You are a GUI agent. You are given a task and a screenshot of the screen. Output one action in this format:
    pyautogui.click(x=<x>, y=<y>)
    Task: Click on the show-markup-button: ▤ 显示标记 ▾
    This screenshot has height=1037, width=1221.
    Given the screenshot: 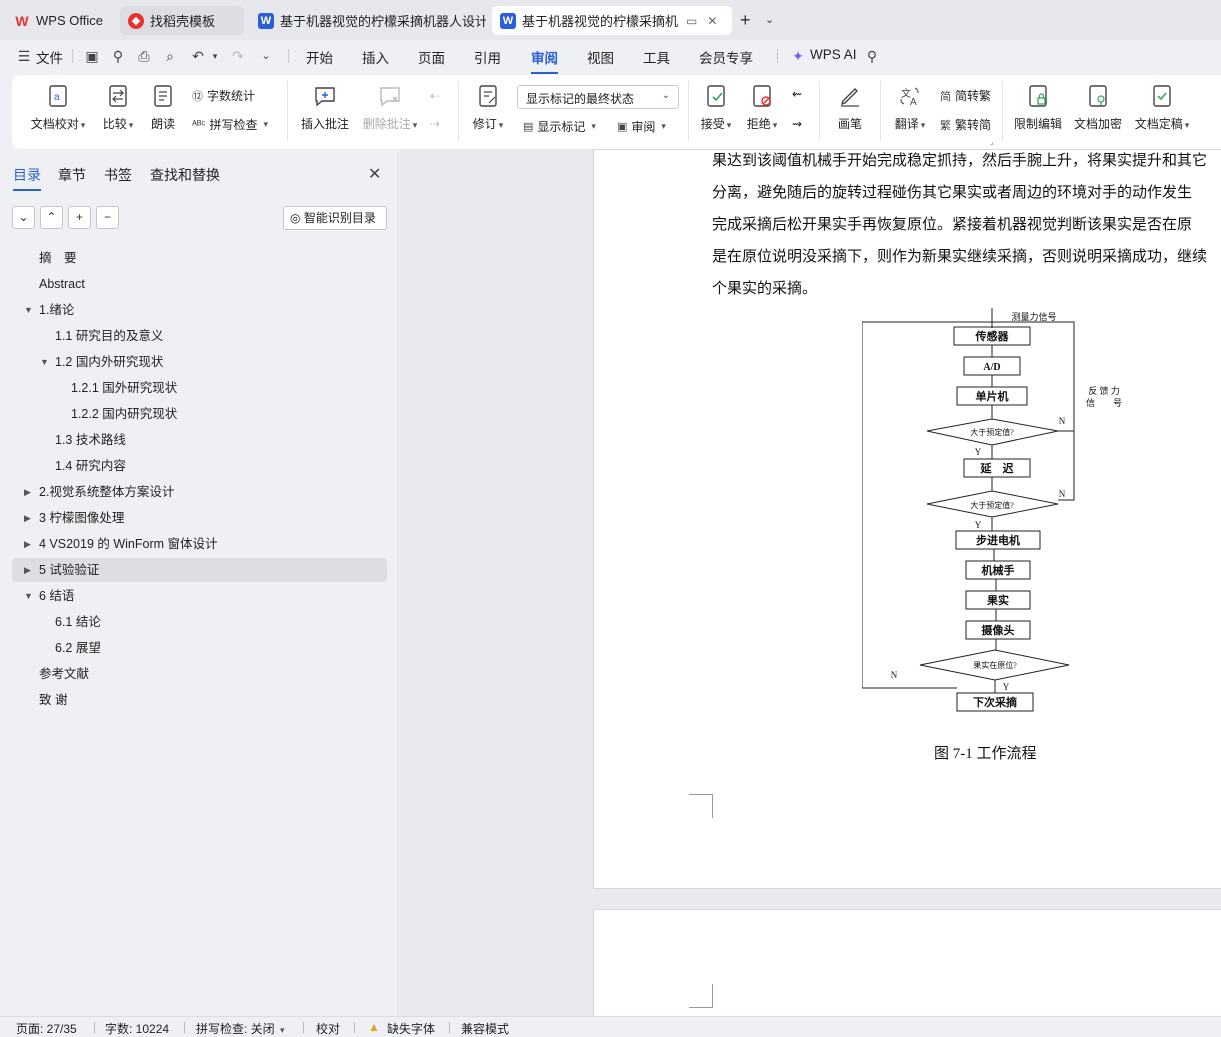 What is the action you would take?
    pyautogui.click(x=559, y=126)
    